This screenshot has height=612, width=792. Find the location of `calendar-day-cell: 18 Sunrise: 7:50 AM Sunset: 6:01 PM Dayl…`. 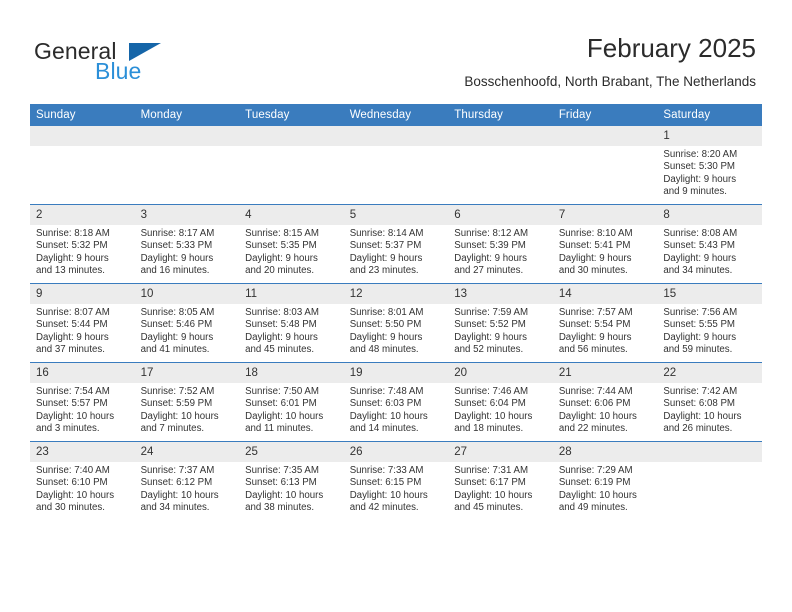

calendar-day-cell: 18 Sunrise: 7:50 AM Sunset: 6:01 PM Dayl… is located at coordinates (291, 402).